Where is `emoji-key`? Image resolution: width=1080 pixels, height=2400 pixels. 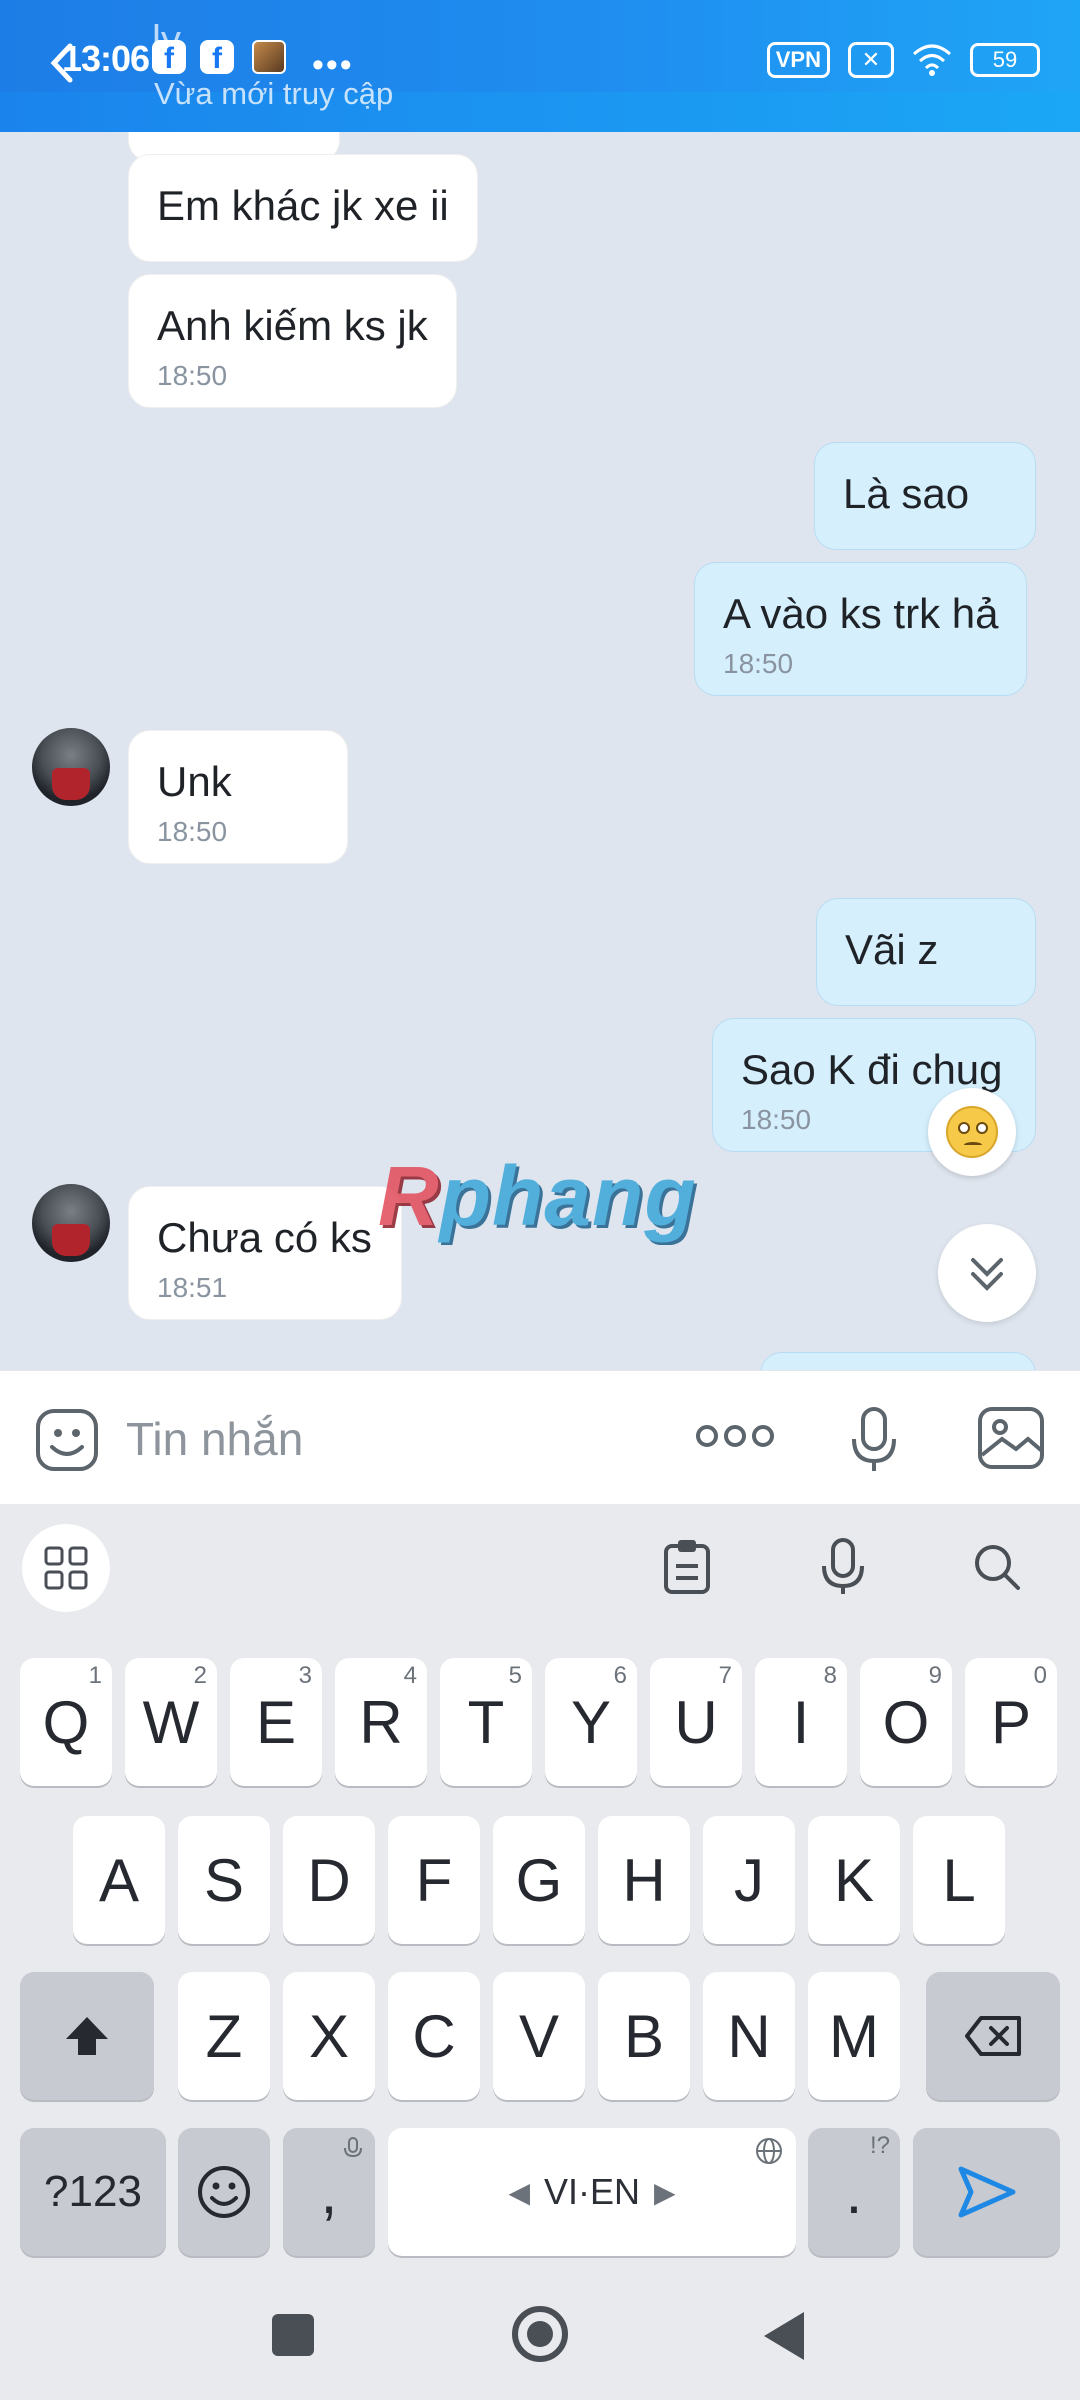
emoji-key is located at coordinates (224, 2192).